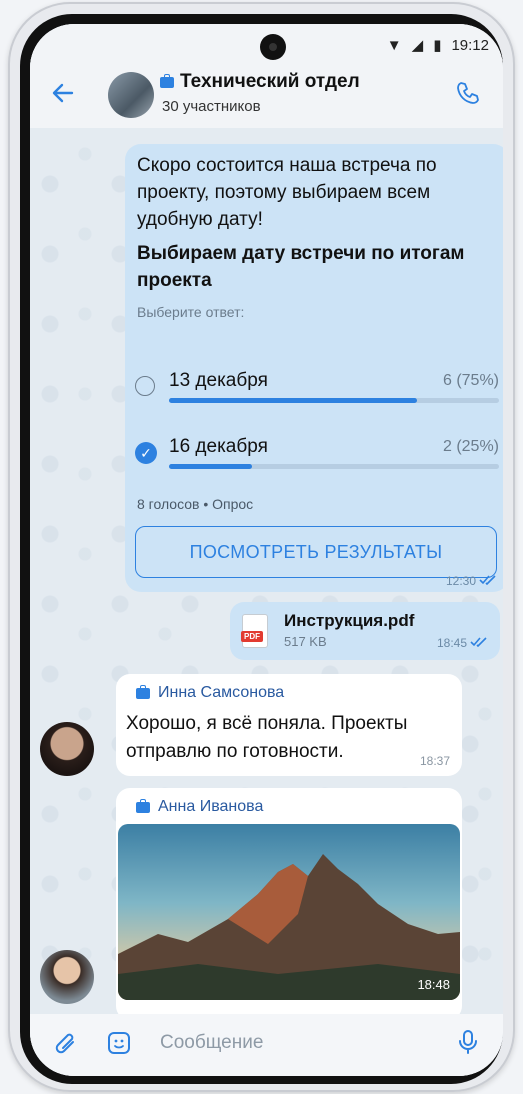 Image resolution: width=523 pixels, height=1094 pixels. I want to click on photo-image: 18:48, so click(289, 912).